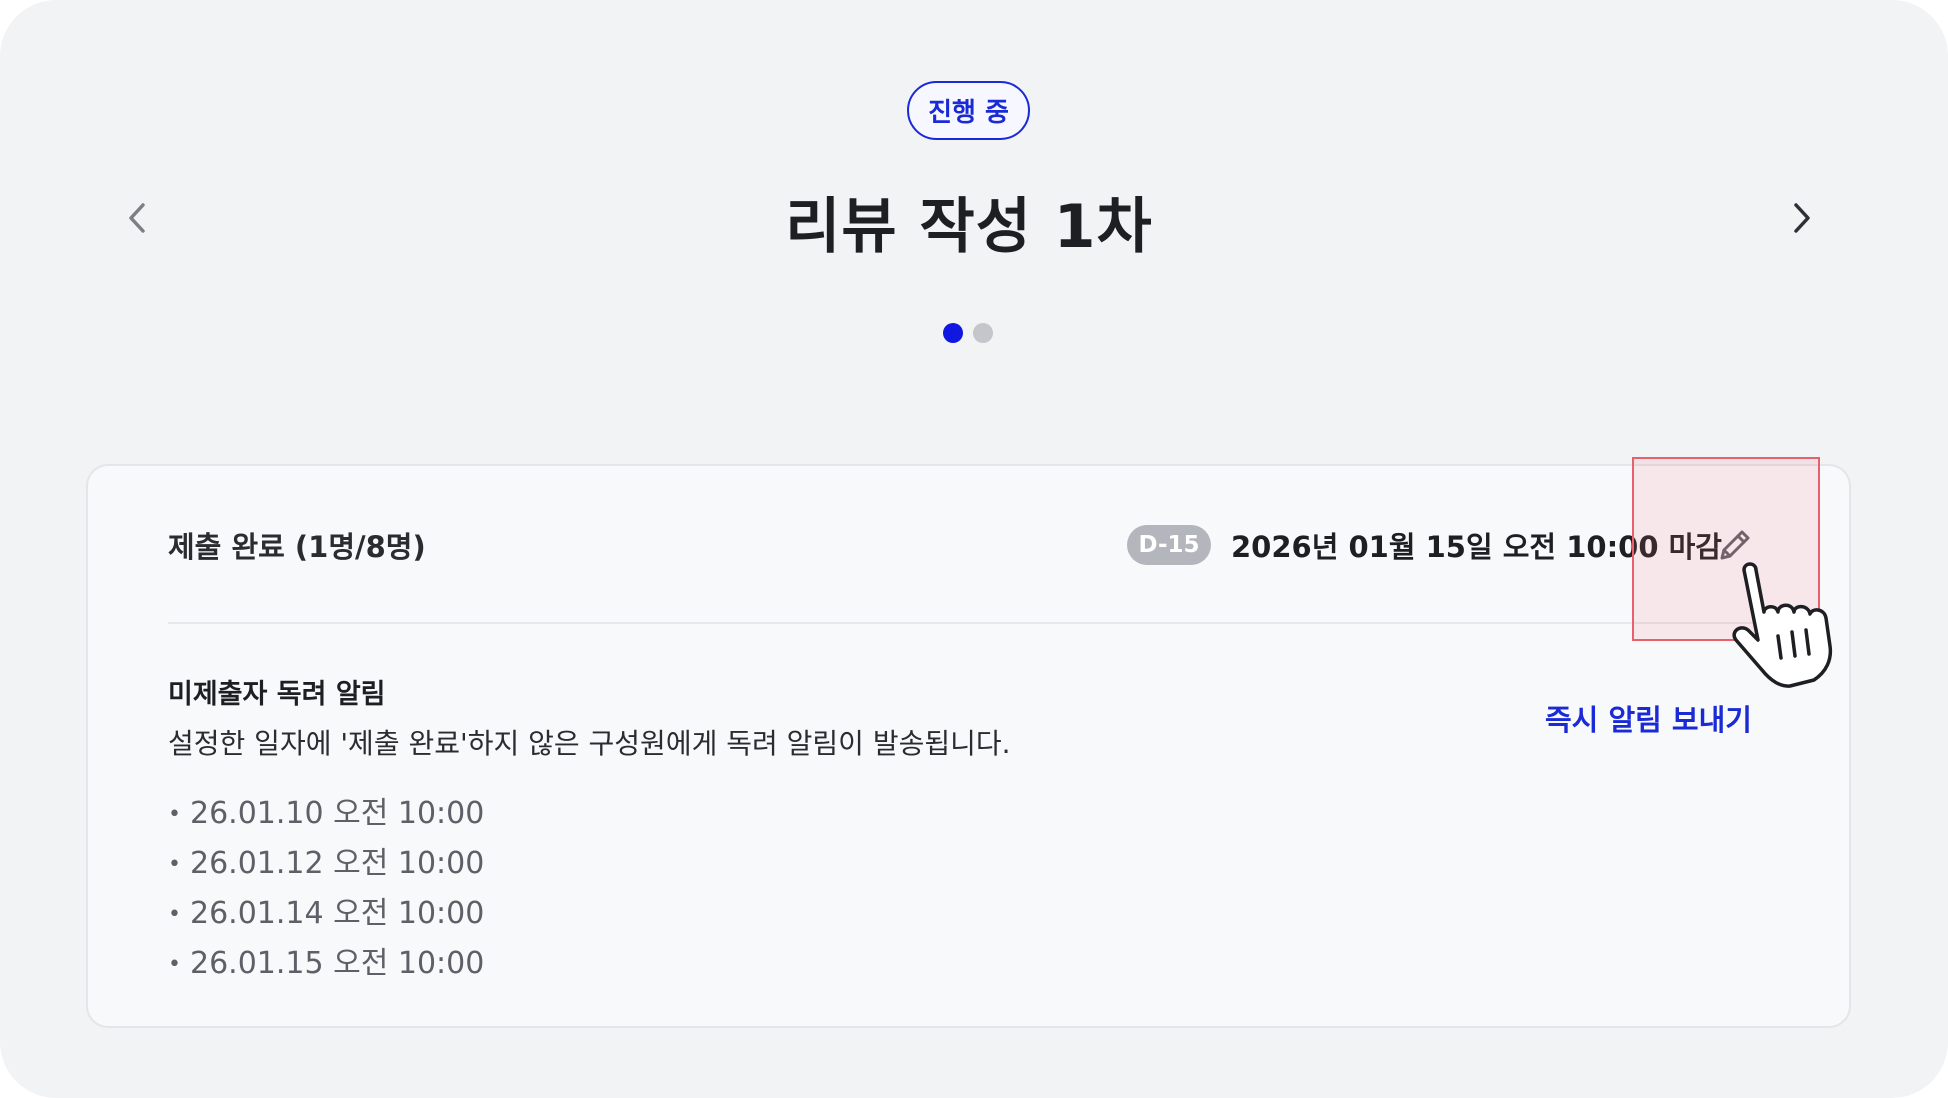 The width and height of the screenshot is (1948, 1098). What do you see at coordinates (589, 743) in the screenshot?
I see `reminder-description: 설정한 일자에 '제출 완료'하지 않은 구성원에게 독려 알림이 발송됩니다.` at bounding box center [589, 743].